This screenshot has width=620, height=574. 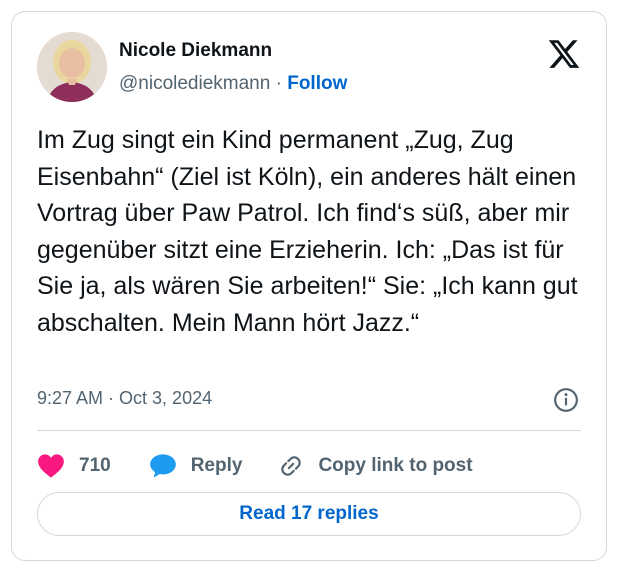 I want to click on follow-button: Follow, so click(x=317, y=83).